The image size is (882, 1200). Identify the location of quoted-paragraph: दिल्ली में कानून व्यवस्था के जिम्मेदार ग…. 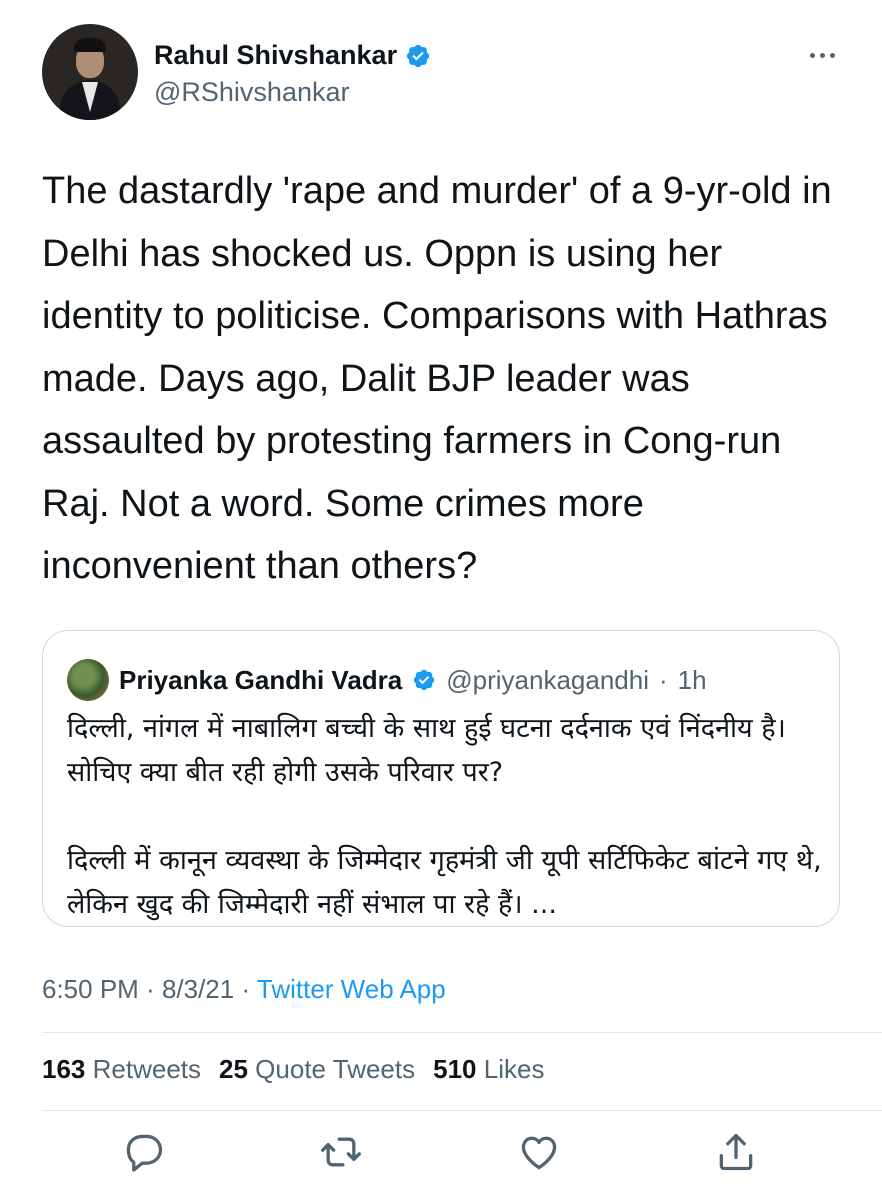
(444, 882).